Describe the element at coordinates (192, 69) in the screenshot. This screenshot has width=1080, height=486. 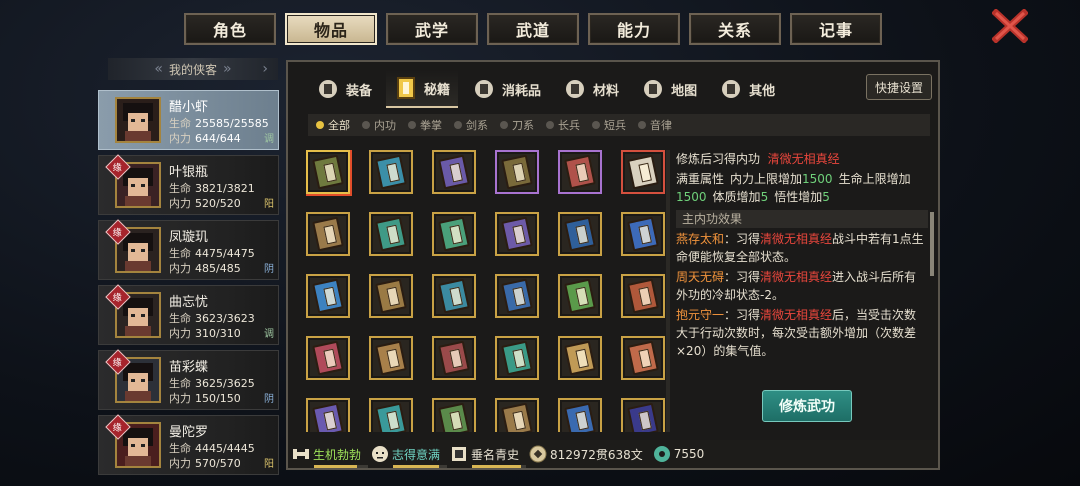
I see `roster-title: 我的侠客` at that location.